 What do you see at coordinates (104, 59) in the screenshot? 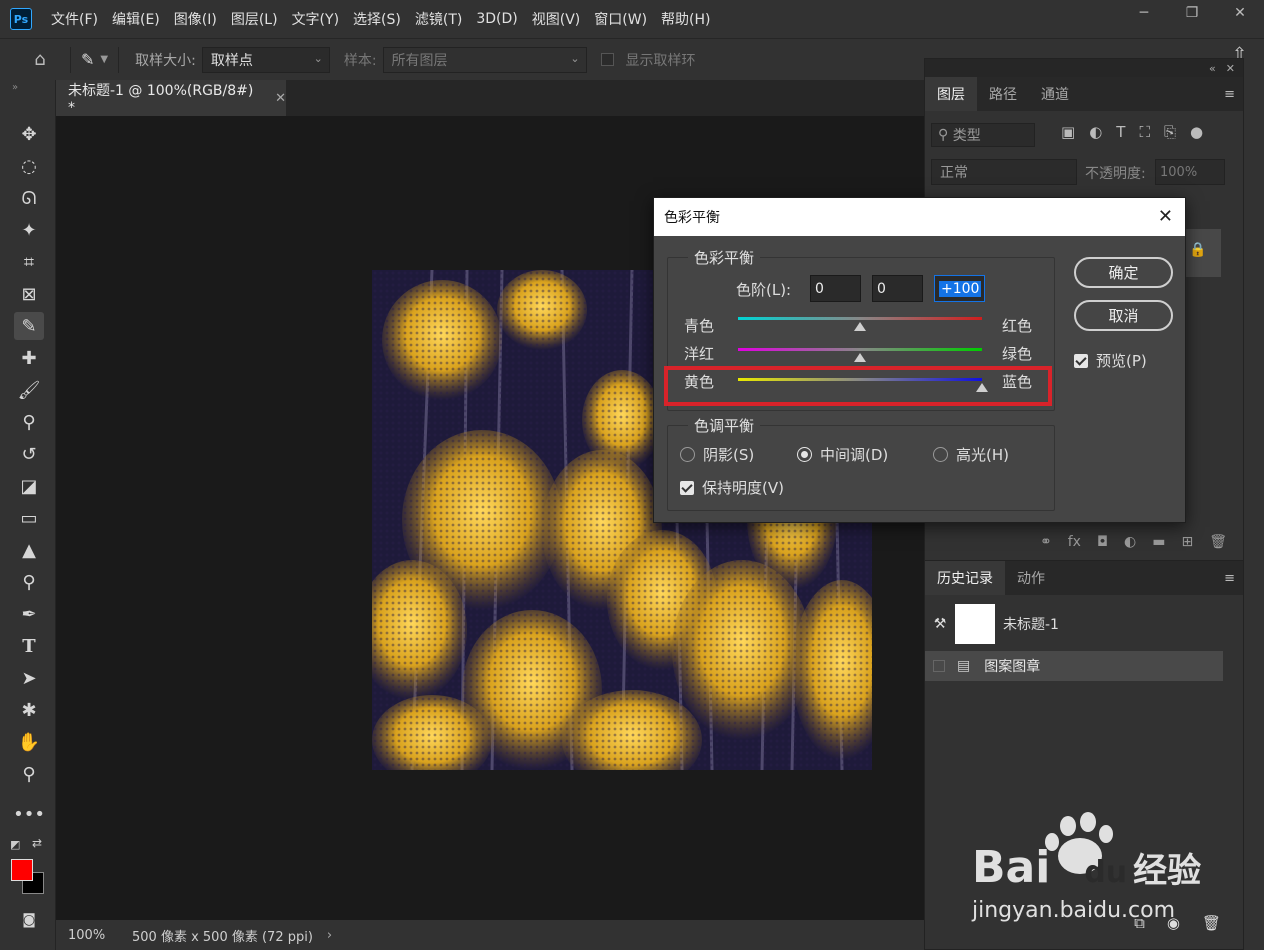
I see `chevron-down-icon: ▼` at bounding box center [104, 59].